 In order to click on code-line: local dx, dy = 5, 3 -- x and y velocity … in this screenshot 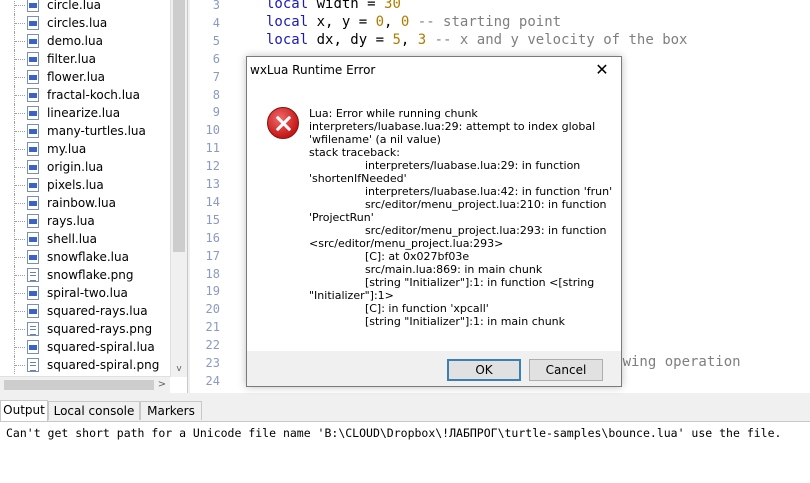, I will do `click(477, 40)`.